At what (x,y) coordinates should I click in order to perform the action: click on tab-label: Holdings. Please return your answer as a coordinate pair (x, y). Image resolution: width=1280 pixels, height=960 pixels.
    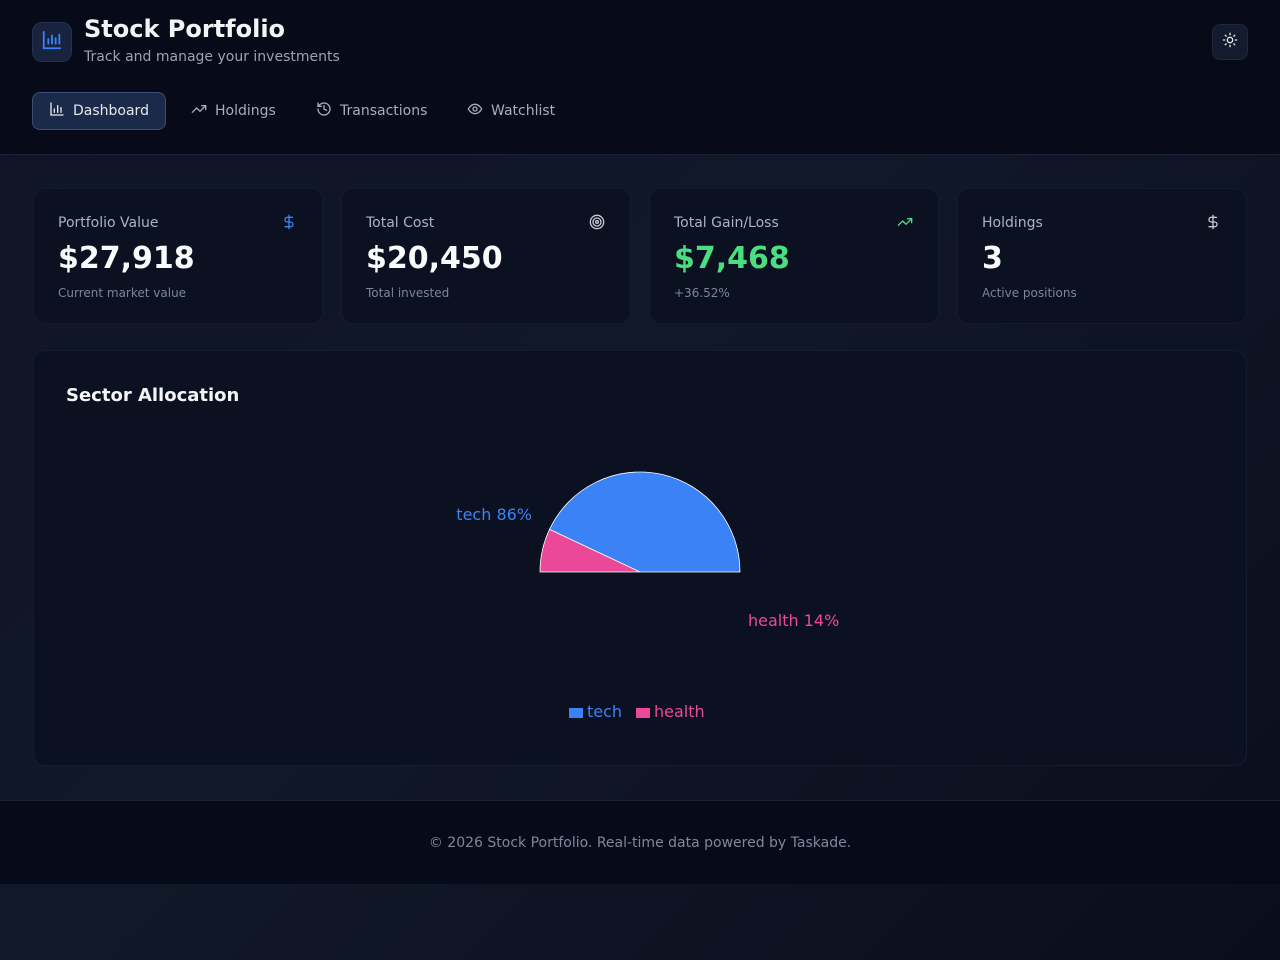
    Looking at the image, I should click on (245, 111).